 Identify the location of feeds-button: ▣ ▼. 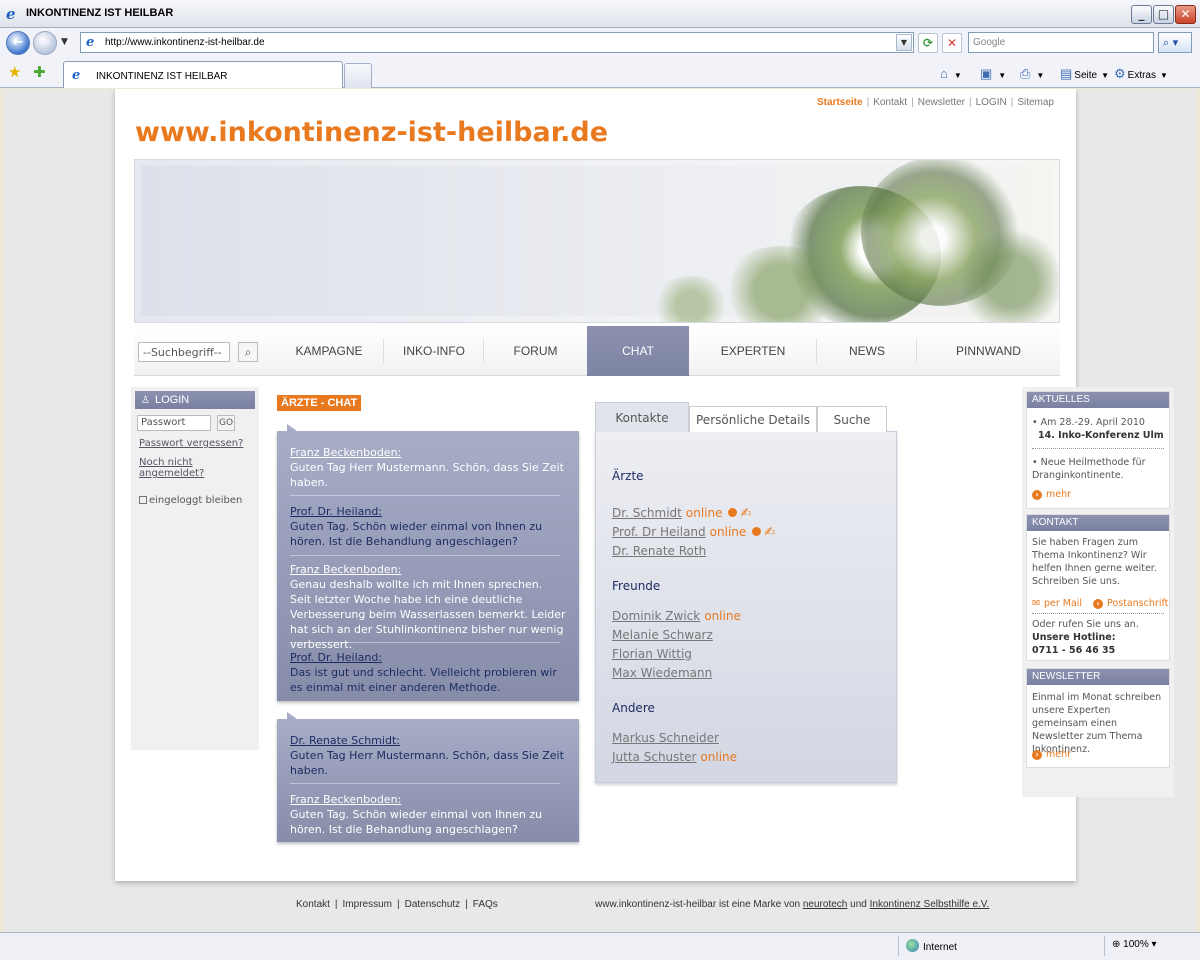
(993, 74).